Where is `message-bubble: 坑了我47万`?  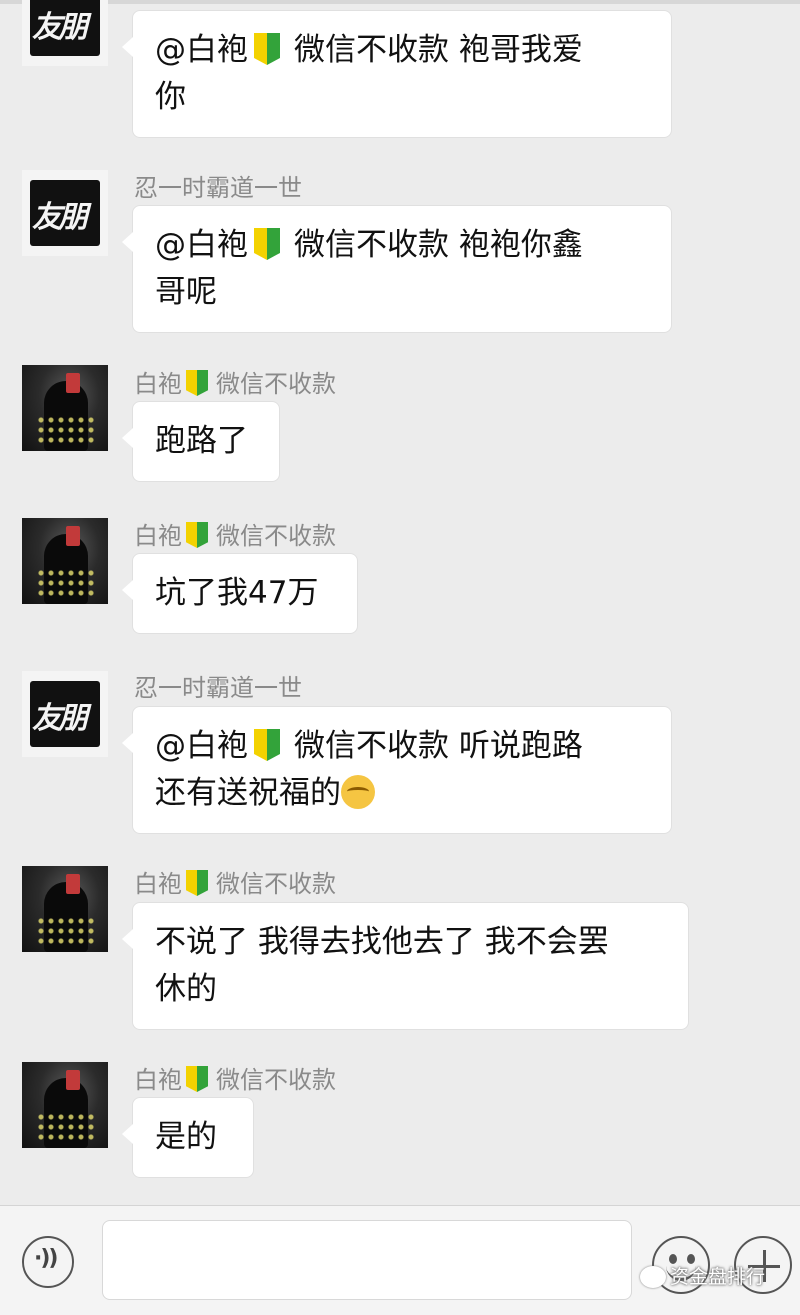
message-bubble: 坑了我47万 is located at coordinates (240, 593).